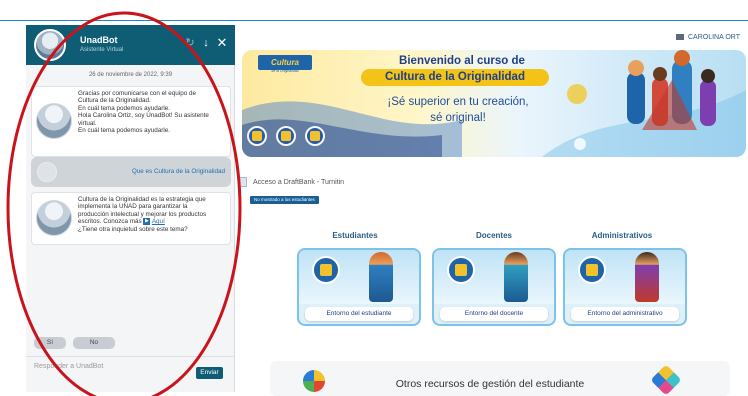 This screenshot has height=396, width=748. Describe the element at coordinates (516, 277) in the screenshot. I see `teacher-figure` at that location.